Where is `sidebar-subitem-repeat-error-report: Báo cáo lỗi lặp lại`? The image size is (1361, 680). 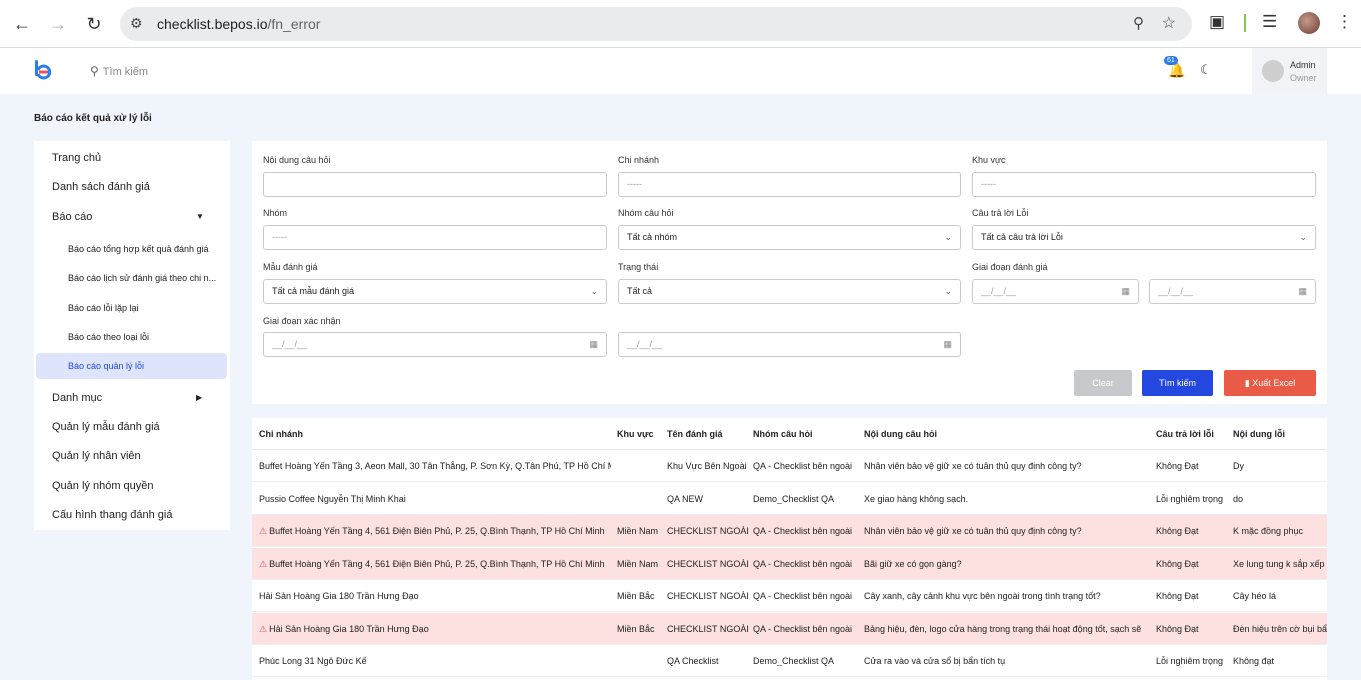 sidebar-subitem-repeat-error-report: Báo cáo lỗi lặp lại is located at coordinates (143, 308).